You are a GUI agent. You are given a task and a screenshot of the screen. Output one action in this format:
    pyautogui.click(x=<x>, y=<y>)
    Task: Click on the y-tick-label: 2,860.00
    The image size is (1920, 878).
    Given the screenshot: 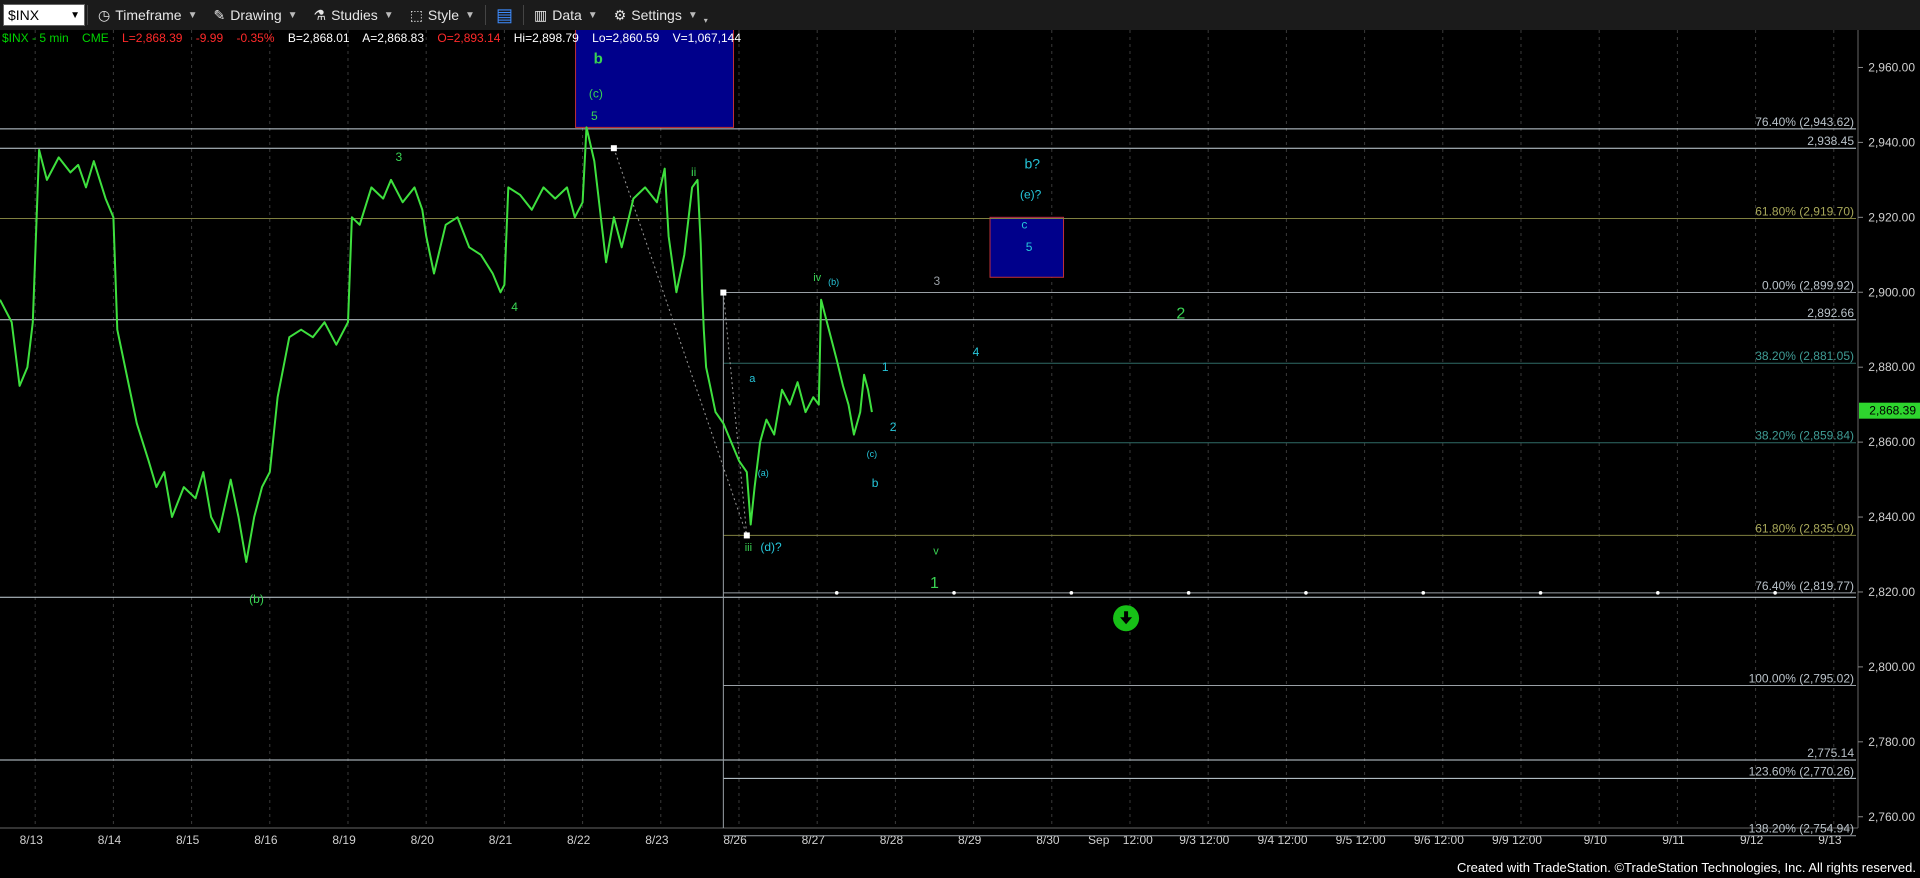 What is the action you would take?
    pyautogui.click(x=1891, y=442)
    